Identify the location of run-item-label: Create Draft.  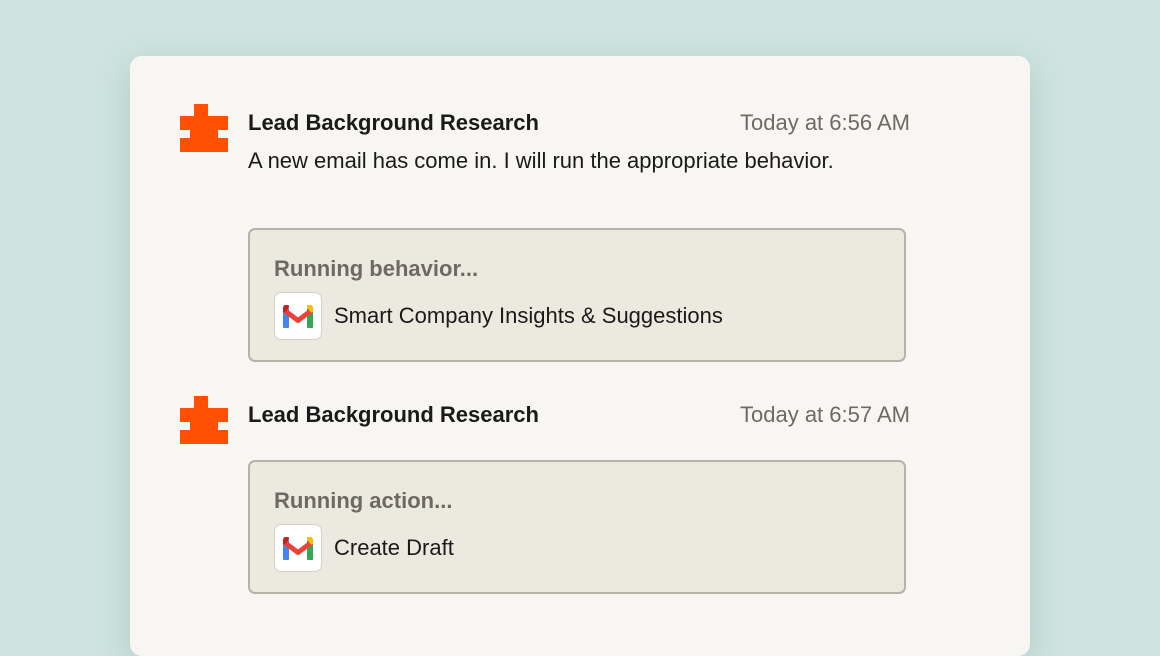
(394, 547).